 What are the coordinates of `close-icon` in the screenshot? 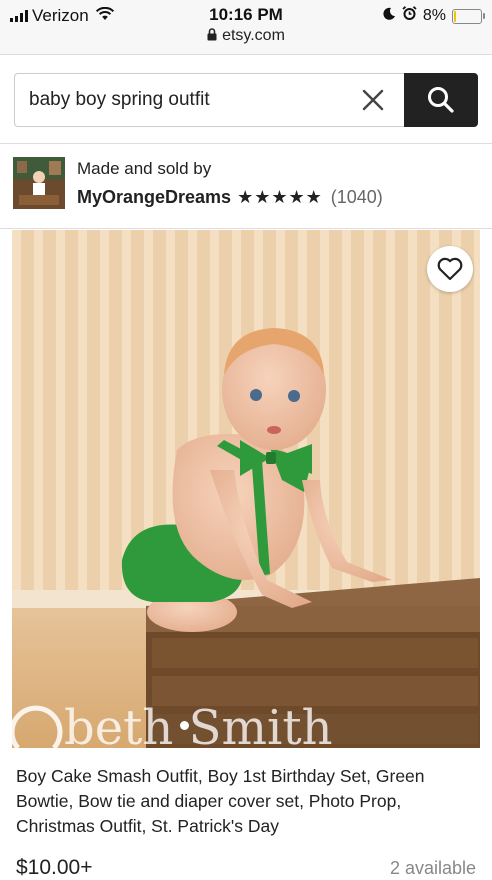 It's located at (373, 100).